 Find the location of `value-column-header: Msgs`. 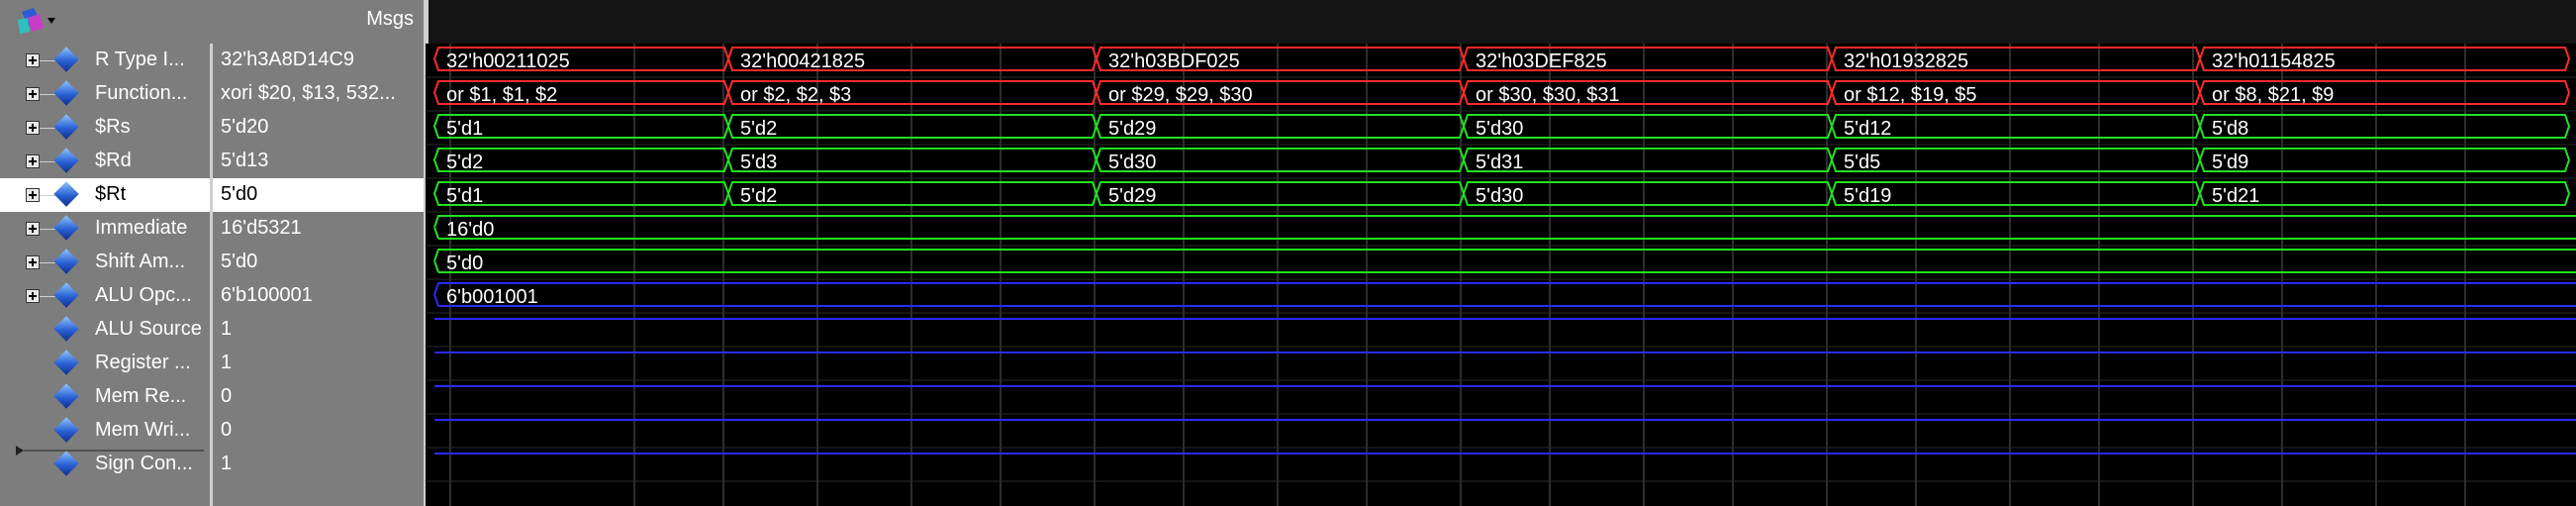

value-column-header: Msgs is located at coordinates (317, 22).